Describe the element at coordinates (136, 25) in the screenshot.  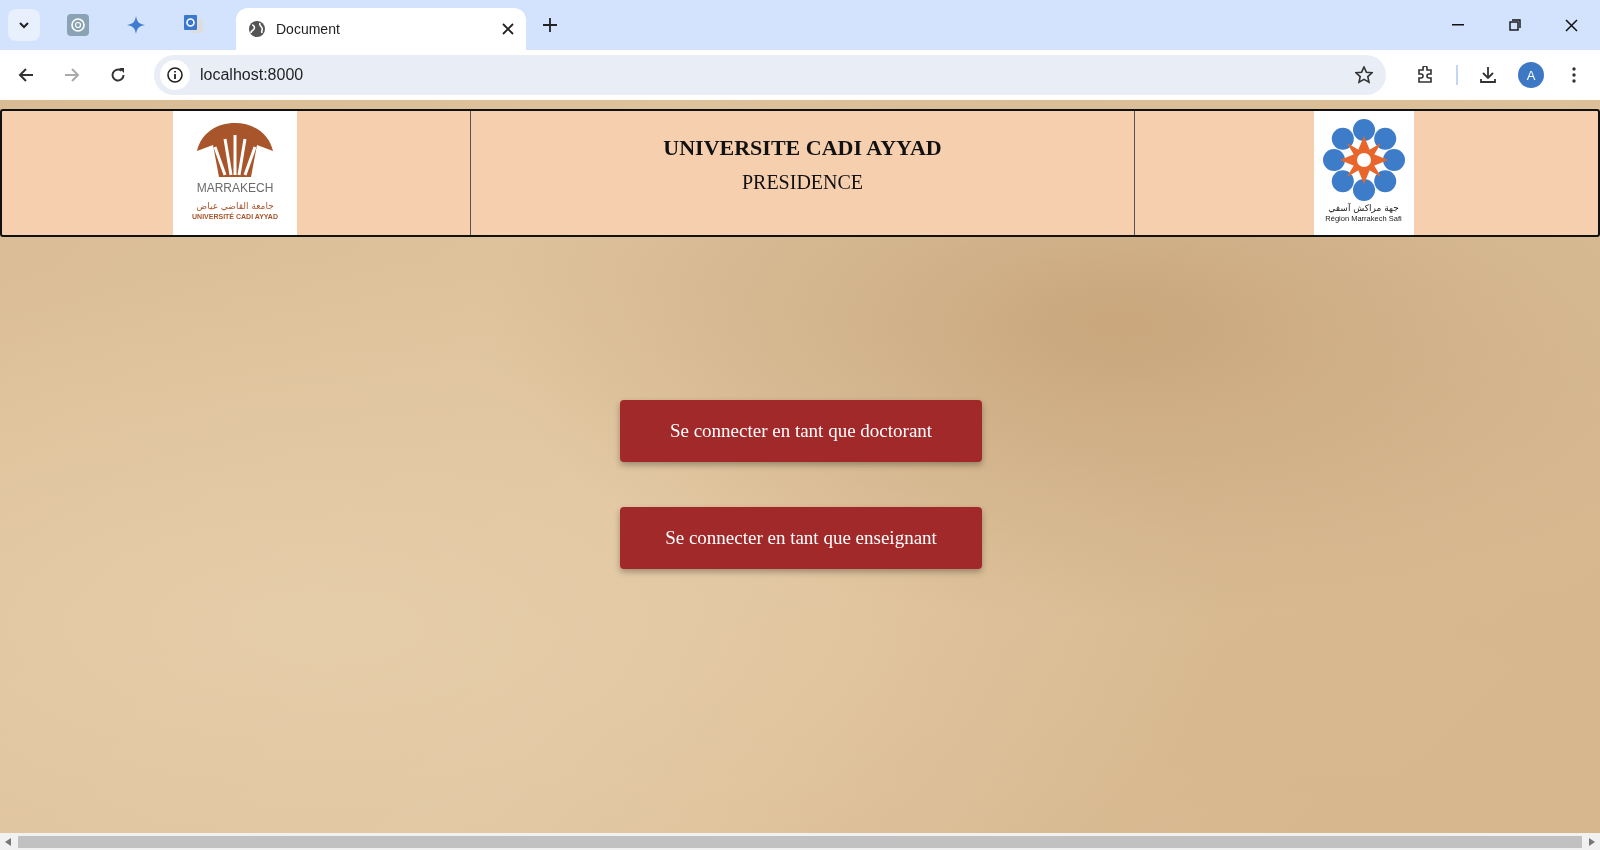
I see `sparkle-icon` at that location.